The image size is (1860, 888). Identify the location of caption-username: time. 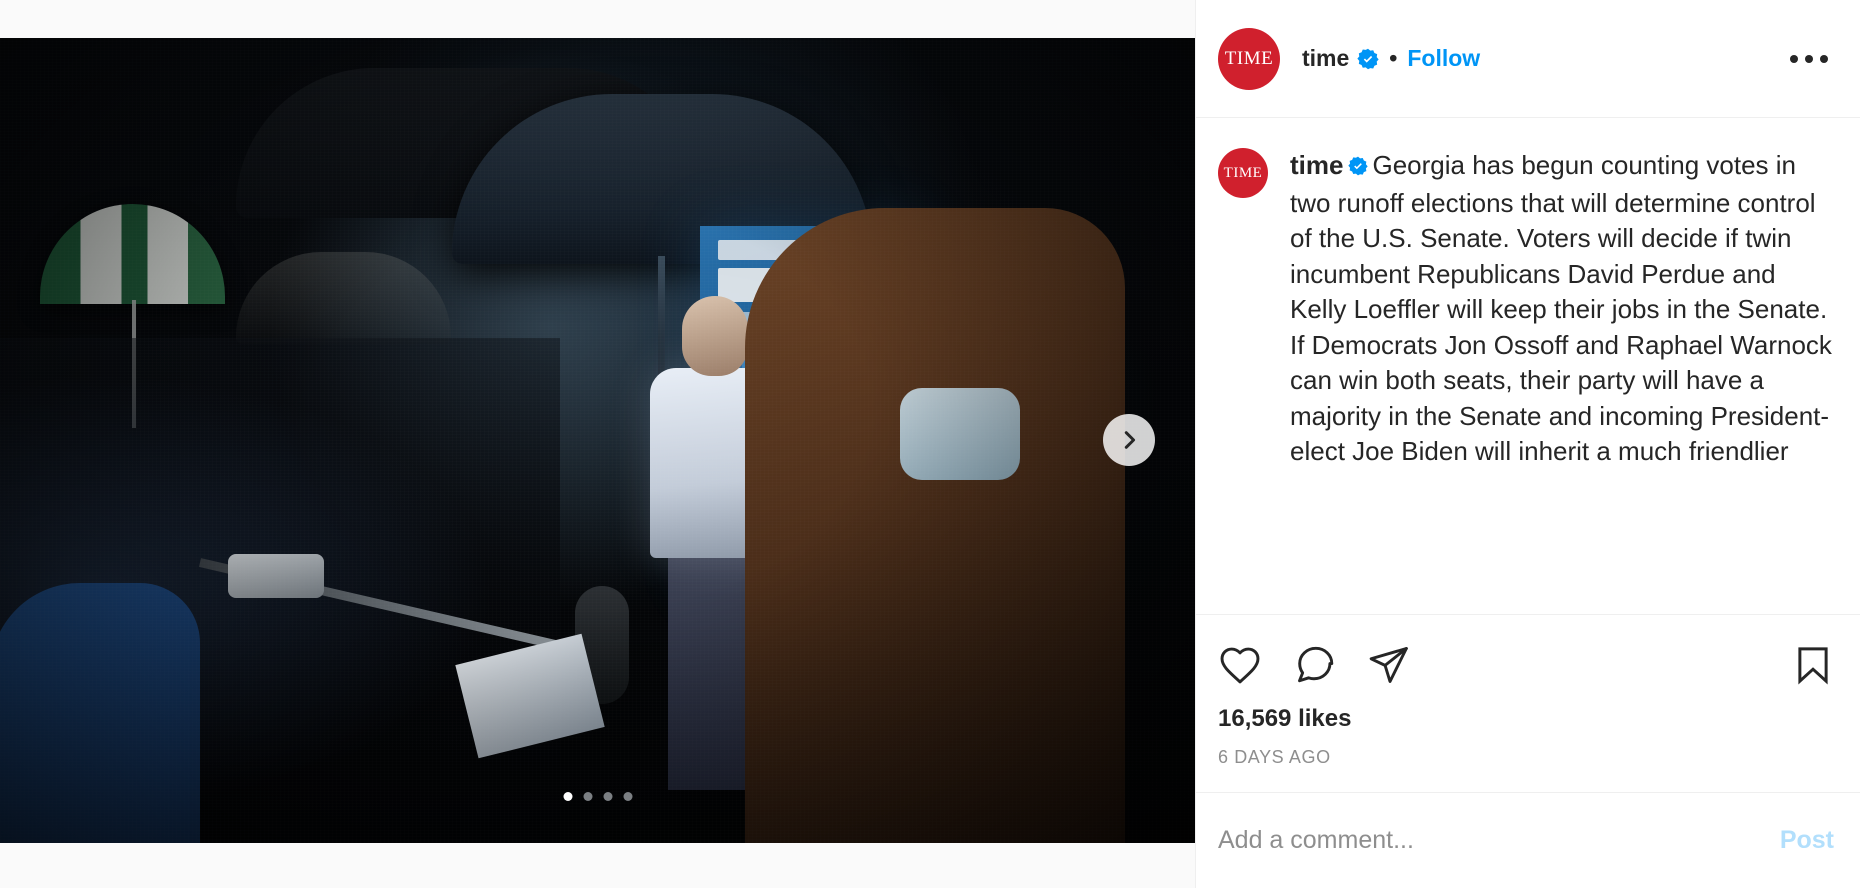
(1316, 165).